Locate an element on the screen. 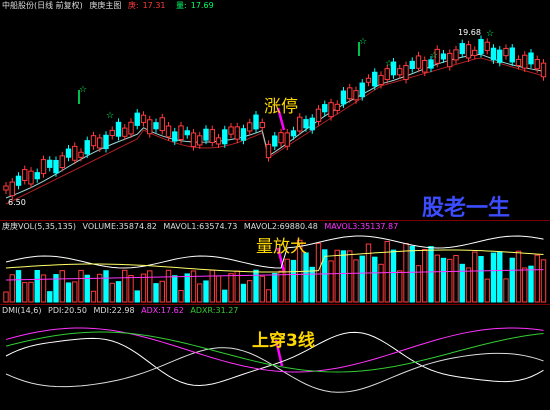 The height and width of the screenshot is (410, 550). high-price-label: 19.68 is located at coordinates (469, 32).